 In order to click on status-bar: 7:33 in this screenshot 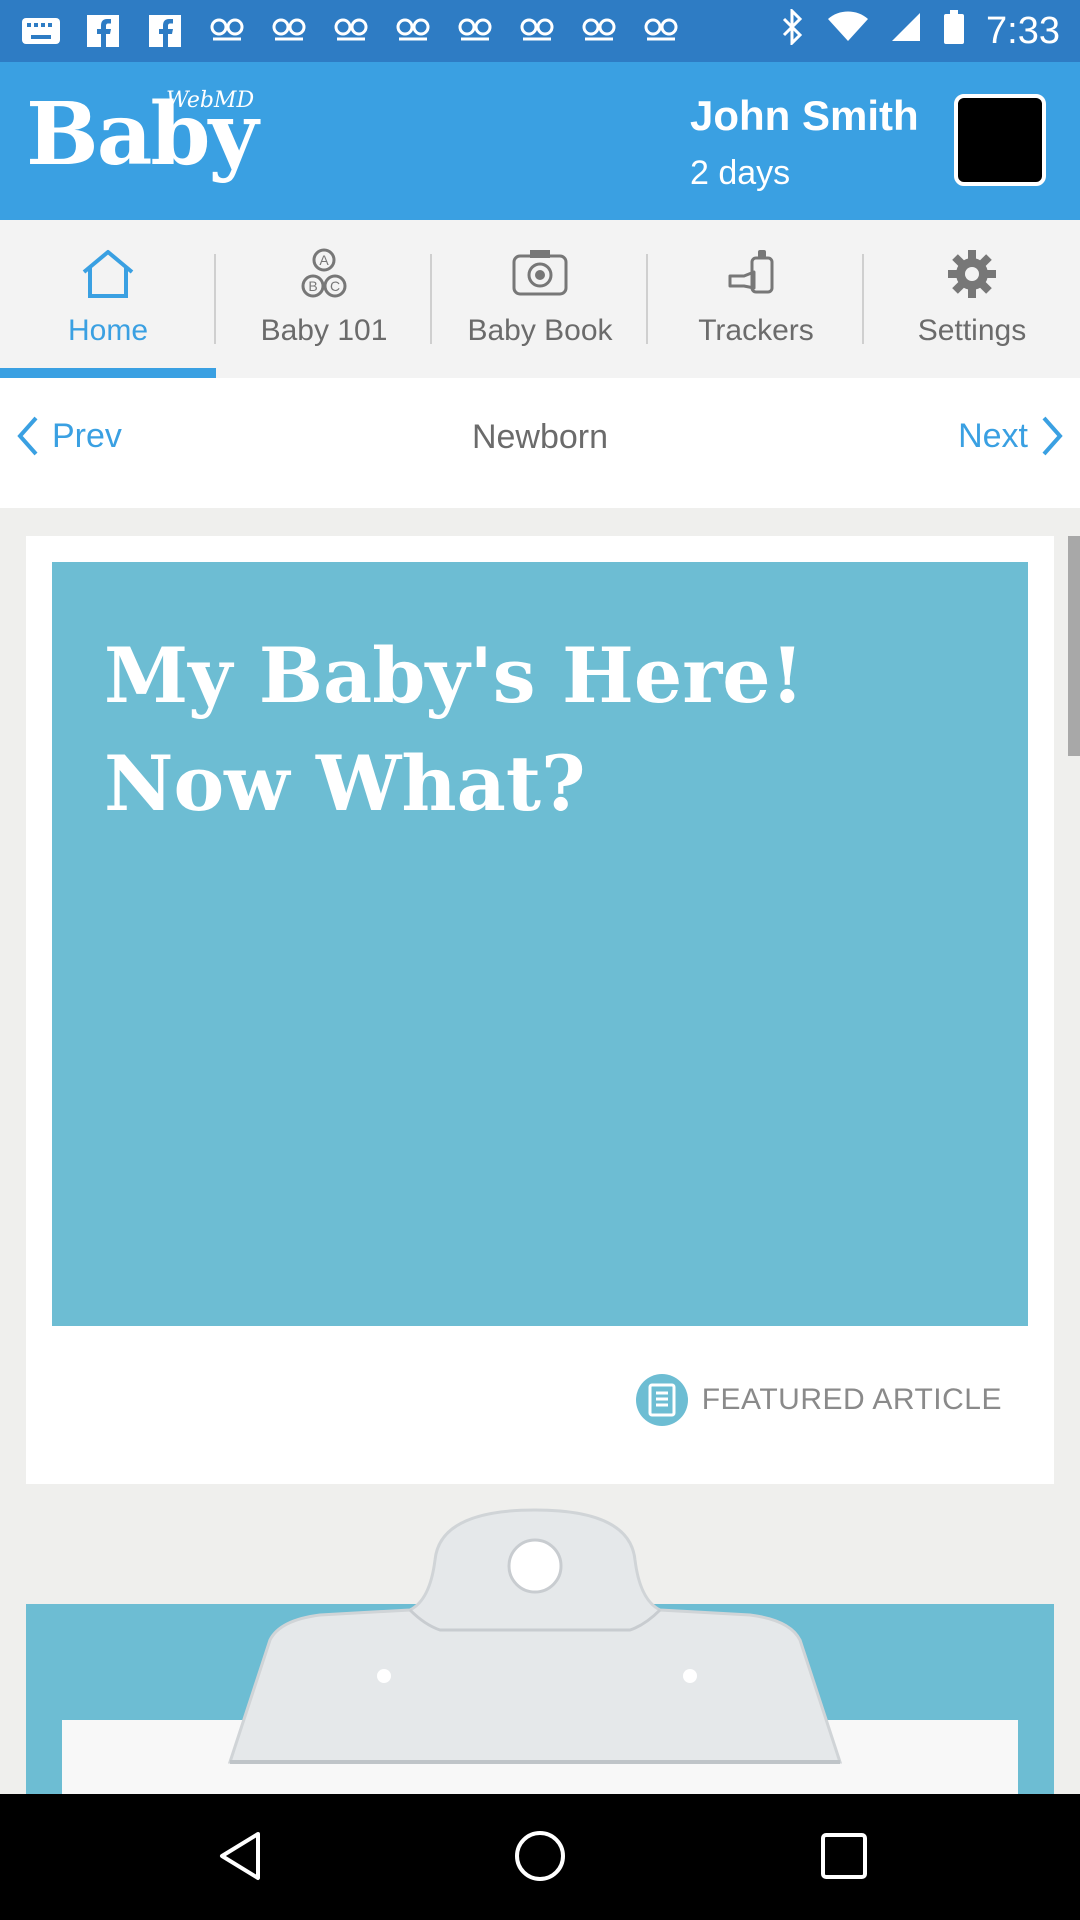, I will do `click(540, 31)`.